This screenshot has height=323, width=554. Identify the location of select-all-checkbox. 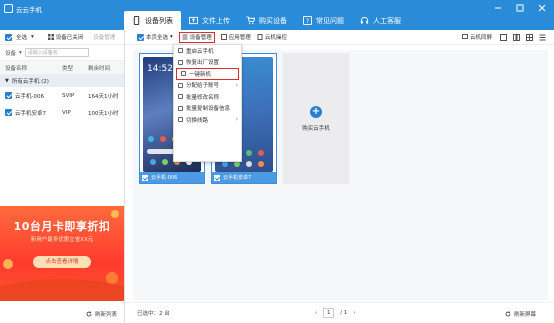
(8, 37).